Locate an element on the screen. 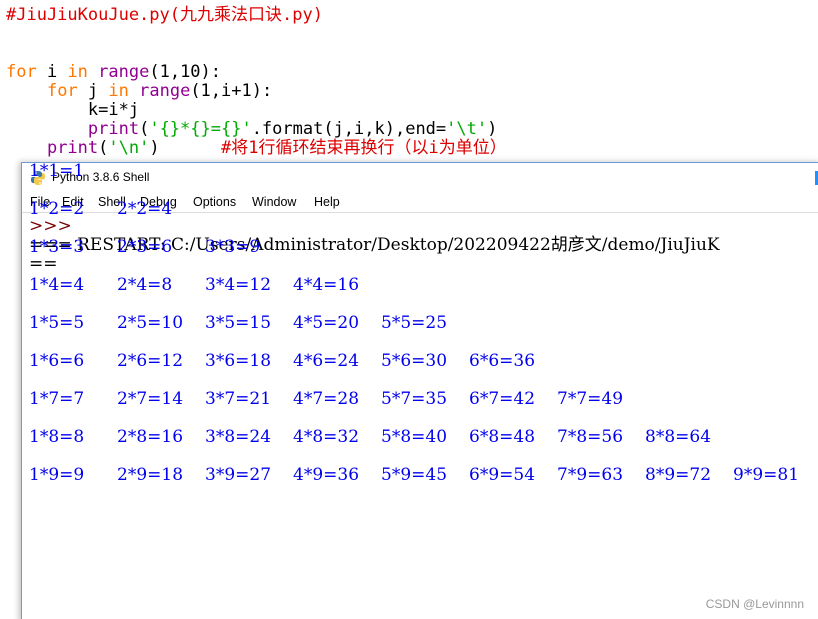 The height and width of the screenshot is (619, 818). output-cell: 2*9=18 is located at coordinates (150, 475).